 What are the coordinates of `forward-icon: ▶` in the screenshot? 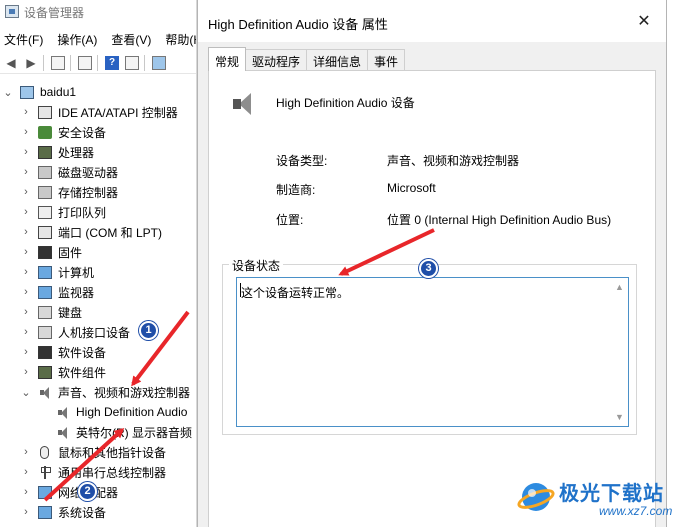 It's located at (31, 63).